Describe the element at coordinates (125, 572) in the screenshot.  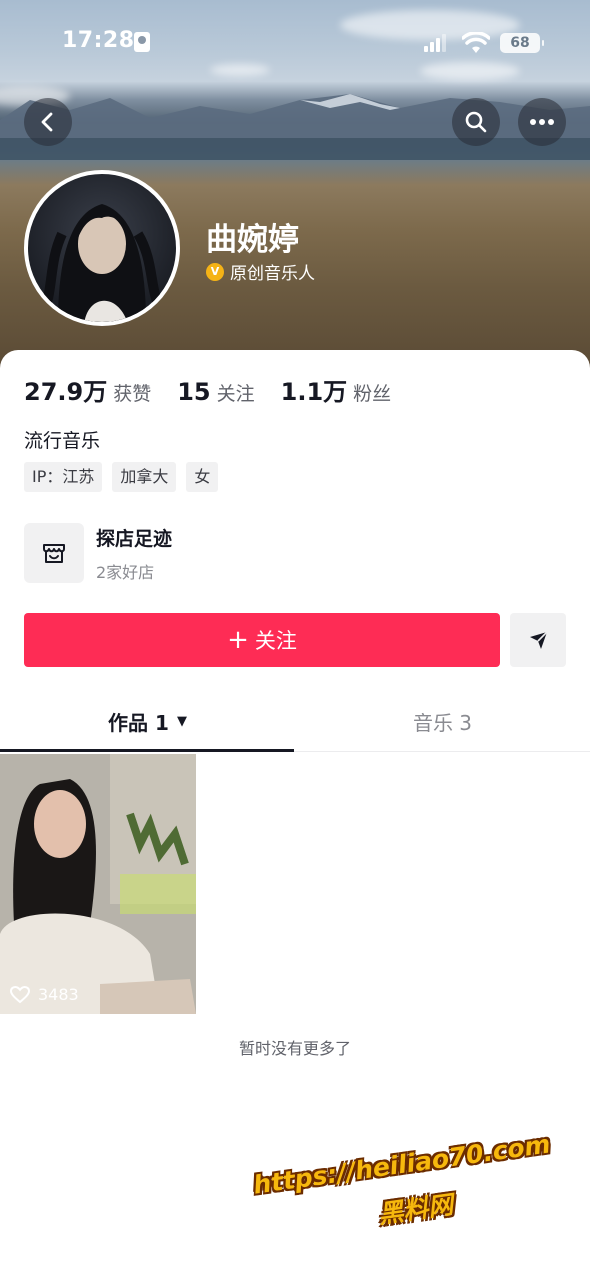
I see `store-visits-count: 2家好店` at that location.